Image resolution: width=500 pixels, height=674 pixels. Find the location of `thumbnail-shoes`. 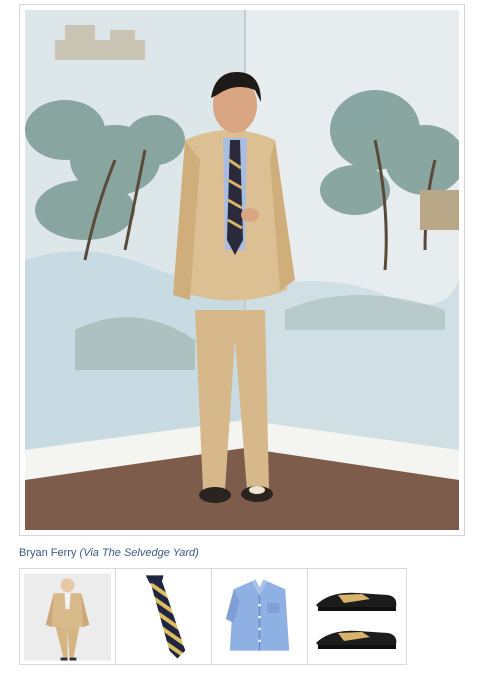

thumbnail-shoes is located at coordinates (356, 616).